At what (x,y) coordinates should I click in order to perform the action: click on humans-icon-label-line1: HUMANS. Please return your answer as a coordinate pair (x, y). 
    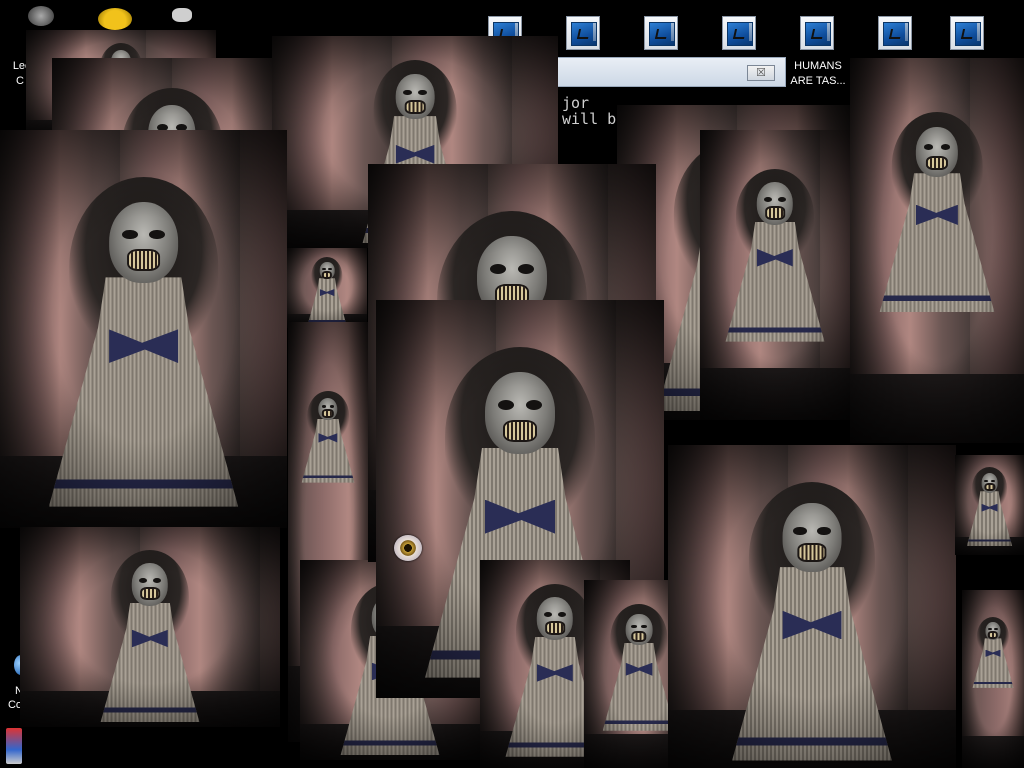
    Looking at the image, I should click on (818, 66).